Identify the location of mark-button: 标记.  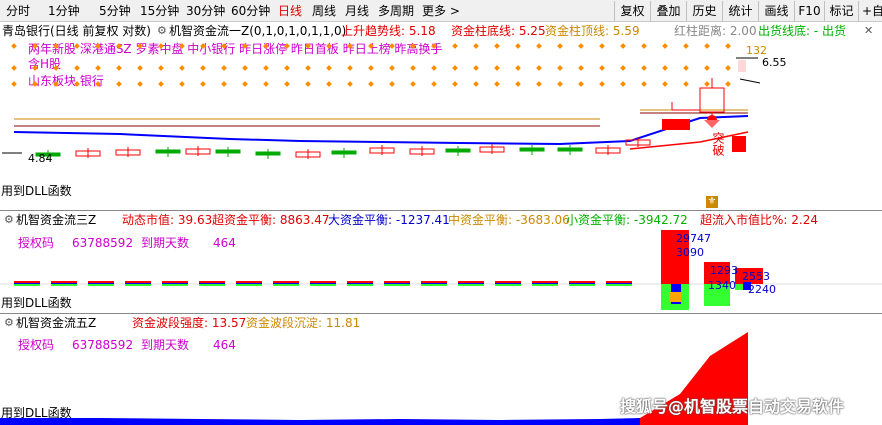
(841, 11).